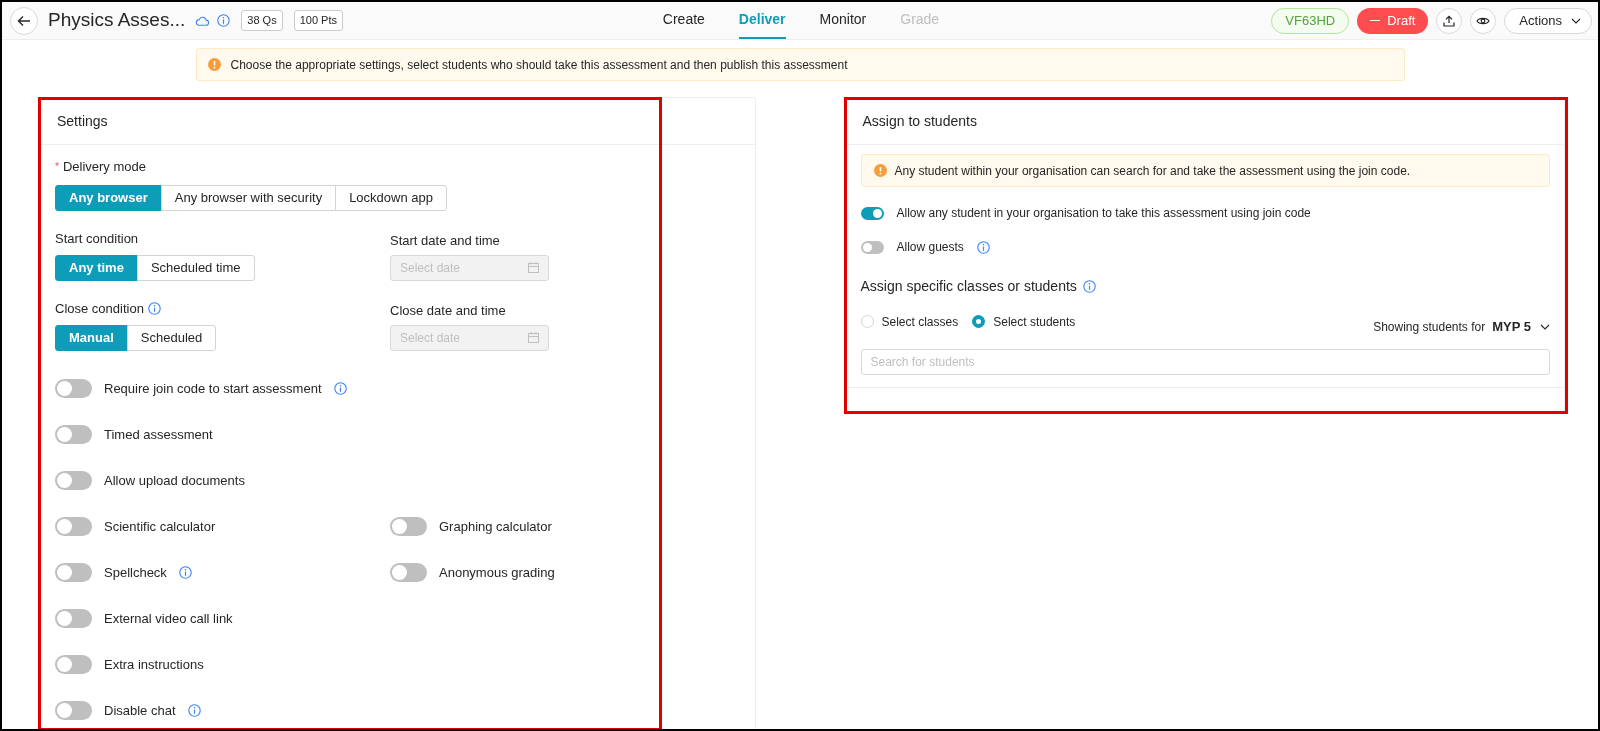 Image resolution: width=1600 pixels, height=731 pixels. Describe the element at coordinates (1205, 361) in the screenshot. I see `search-field: Search for students` at that location.